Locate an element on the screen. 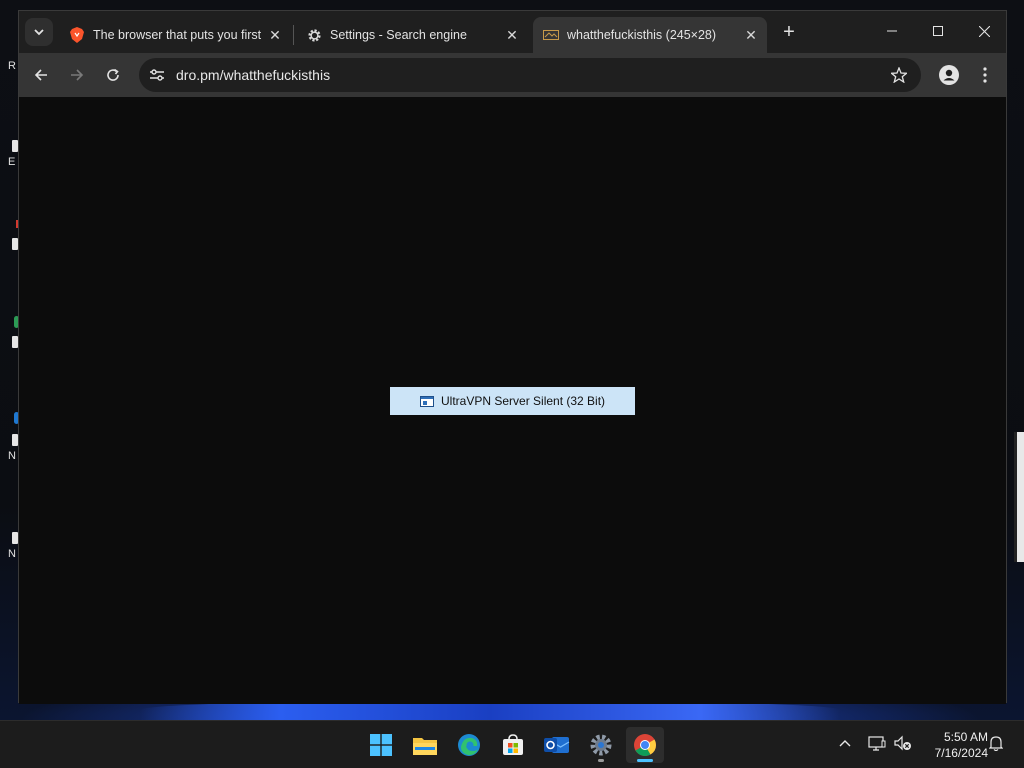 The image size is (1024, 768). outlook-icon is located at coordinates (557, 745).